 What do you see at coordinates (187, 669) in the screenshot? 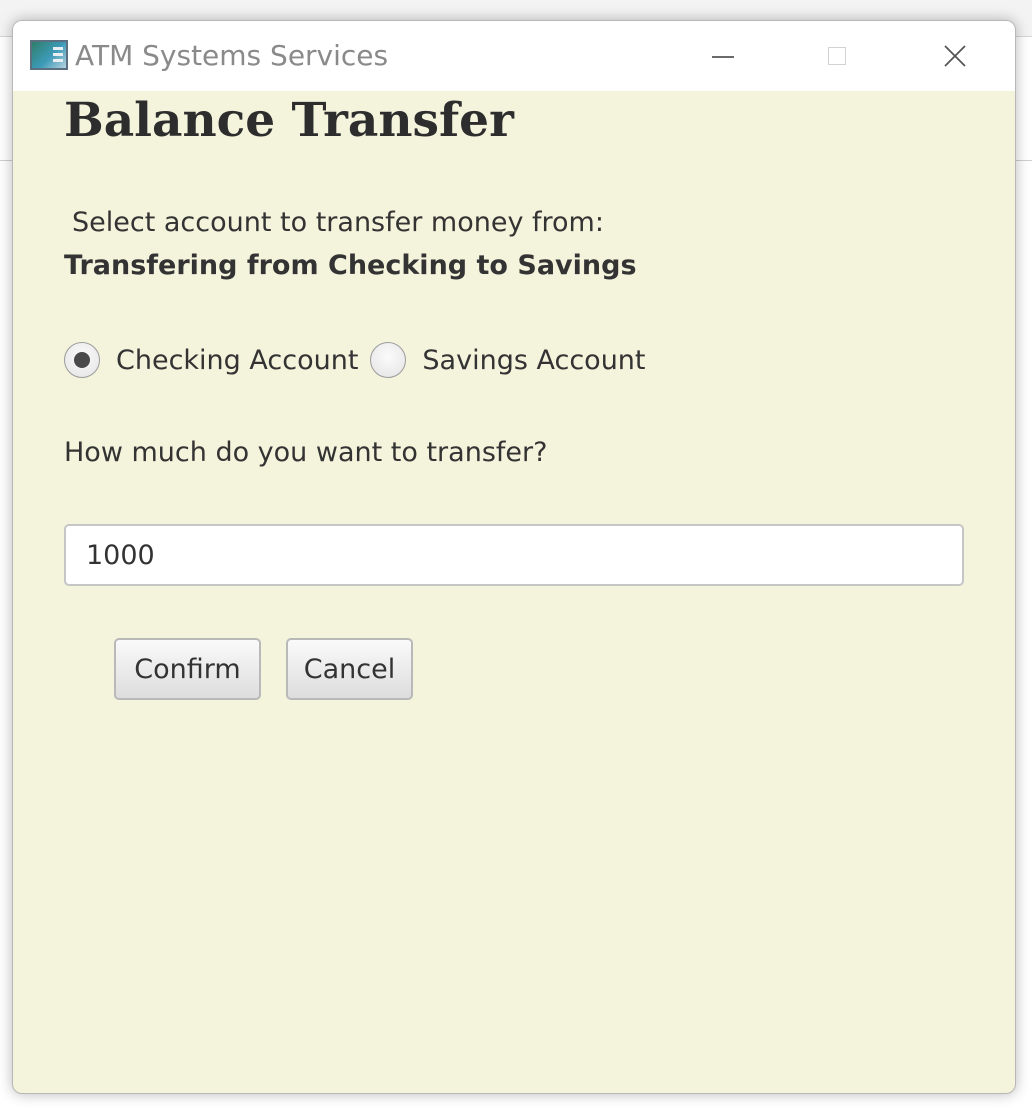
I see `confirm-button: Confirm` at bounding box center [187, 669].